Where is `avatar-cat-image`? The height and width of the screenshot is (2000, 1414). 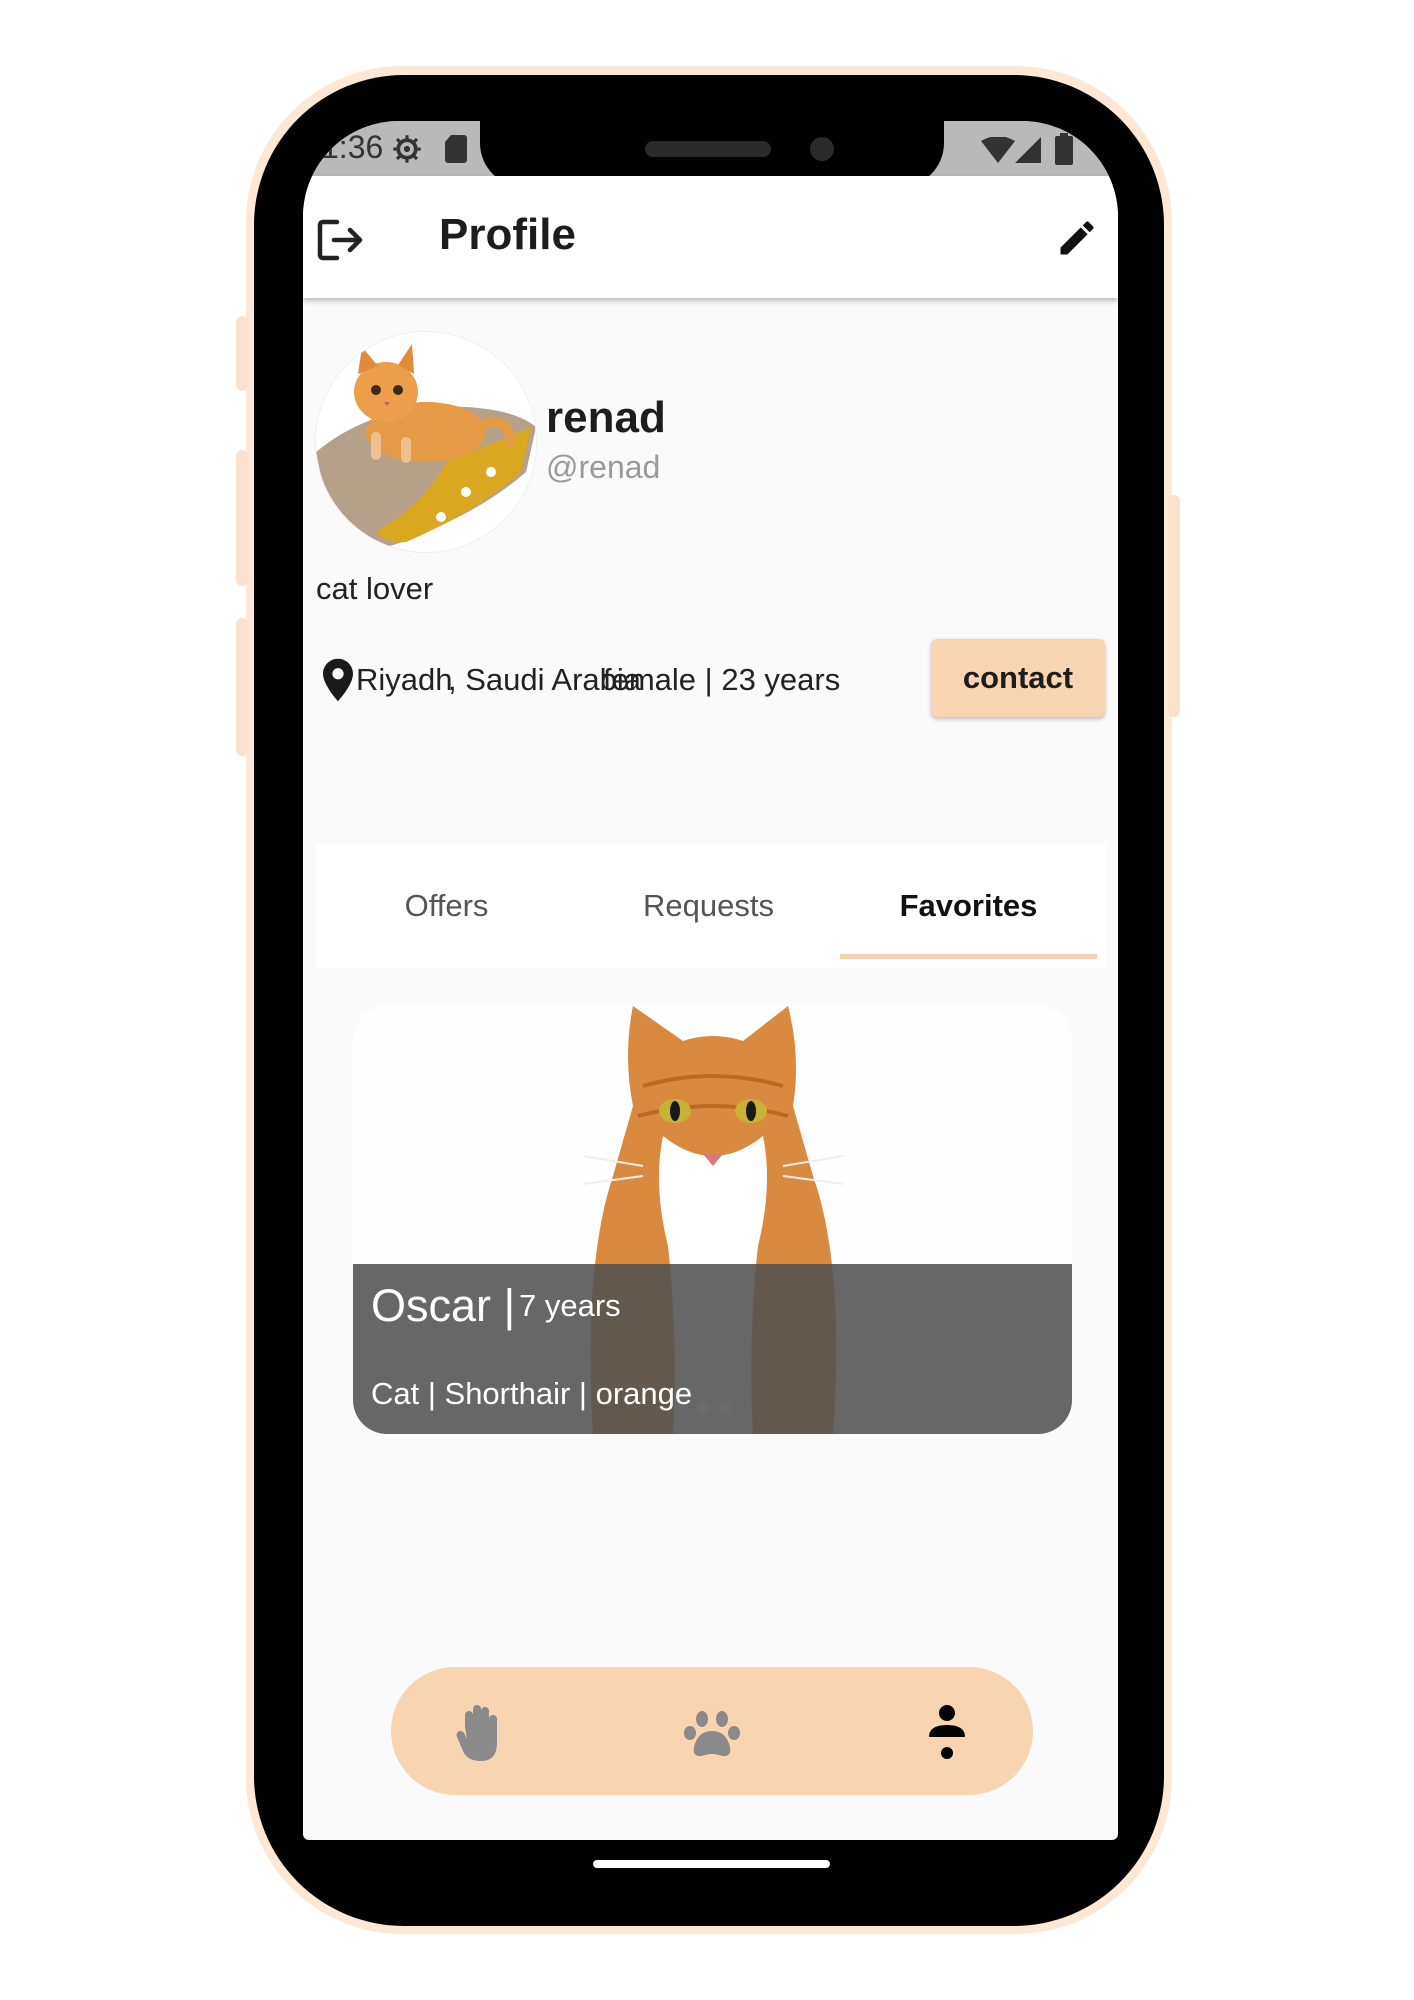 avatar-cat-image is located at coordinates (426, 442).